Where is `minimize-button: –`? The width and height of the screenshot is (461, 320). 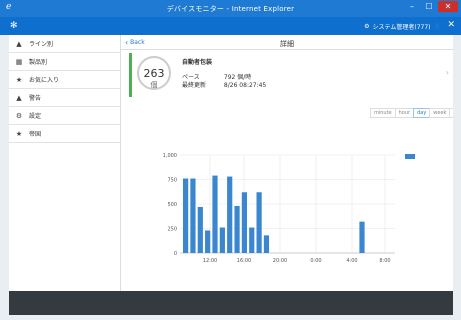 minimize-button: – is located at coordinates (412, 6).